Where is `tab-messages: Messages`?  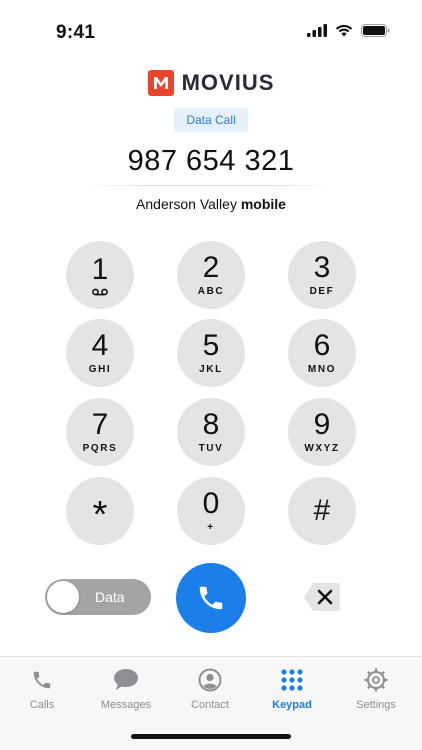
tab-messages: Messages is located at coordinates (126, 688).